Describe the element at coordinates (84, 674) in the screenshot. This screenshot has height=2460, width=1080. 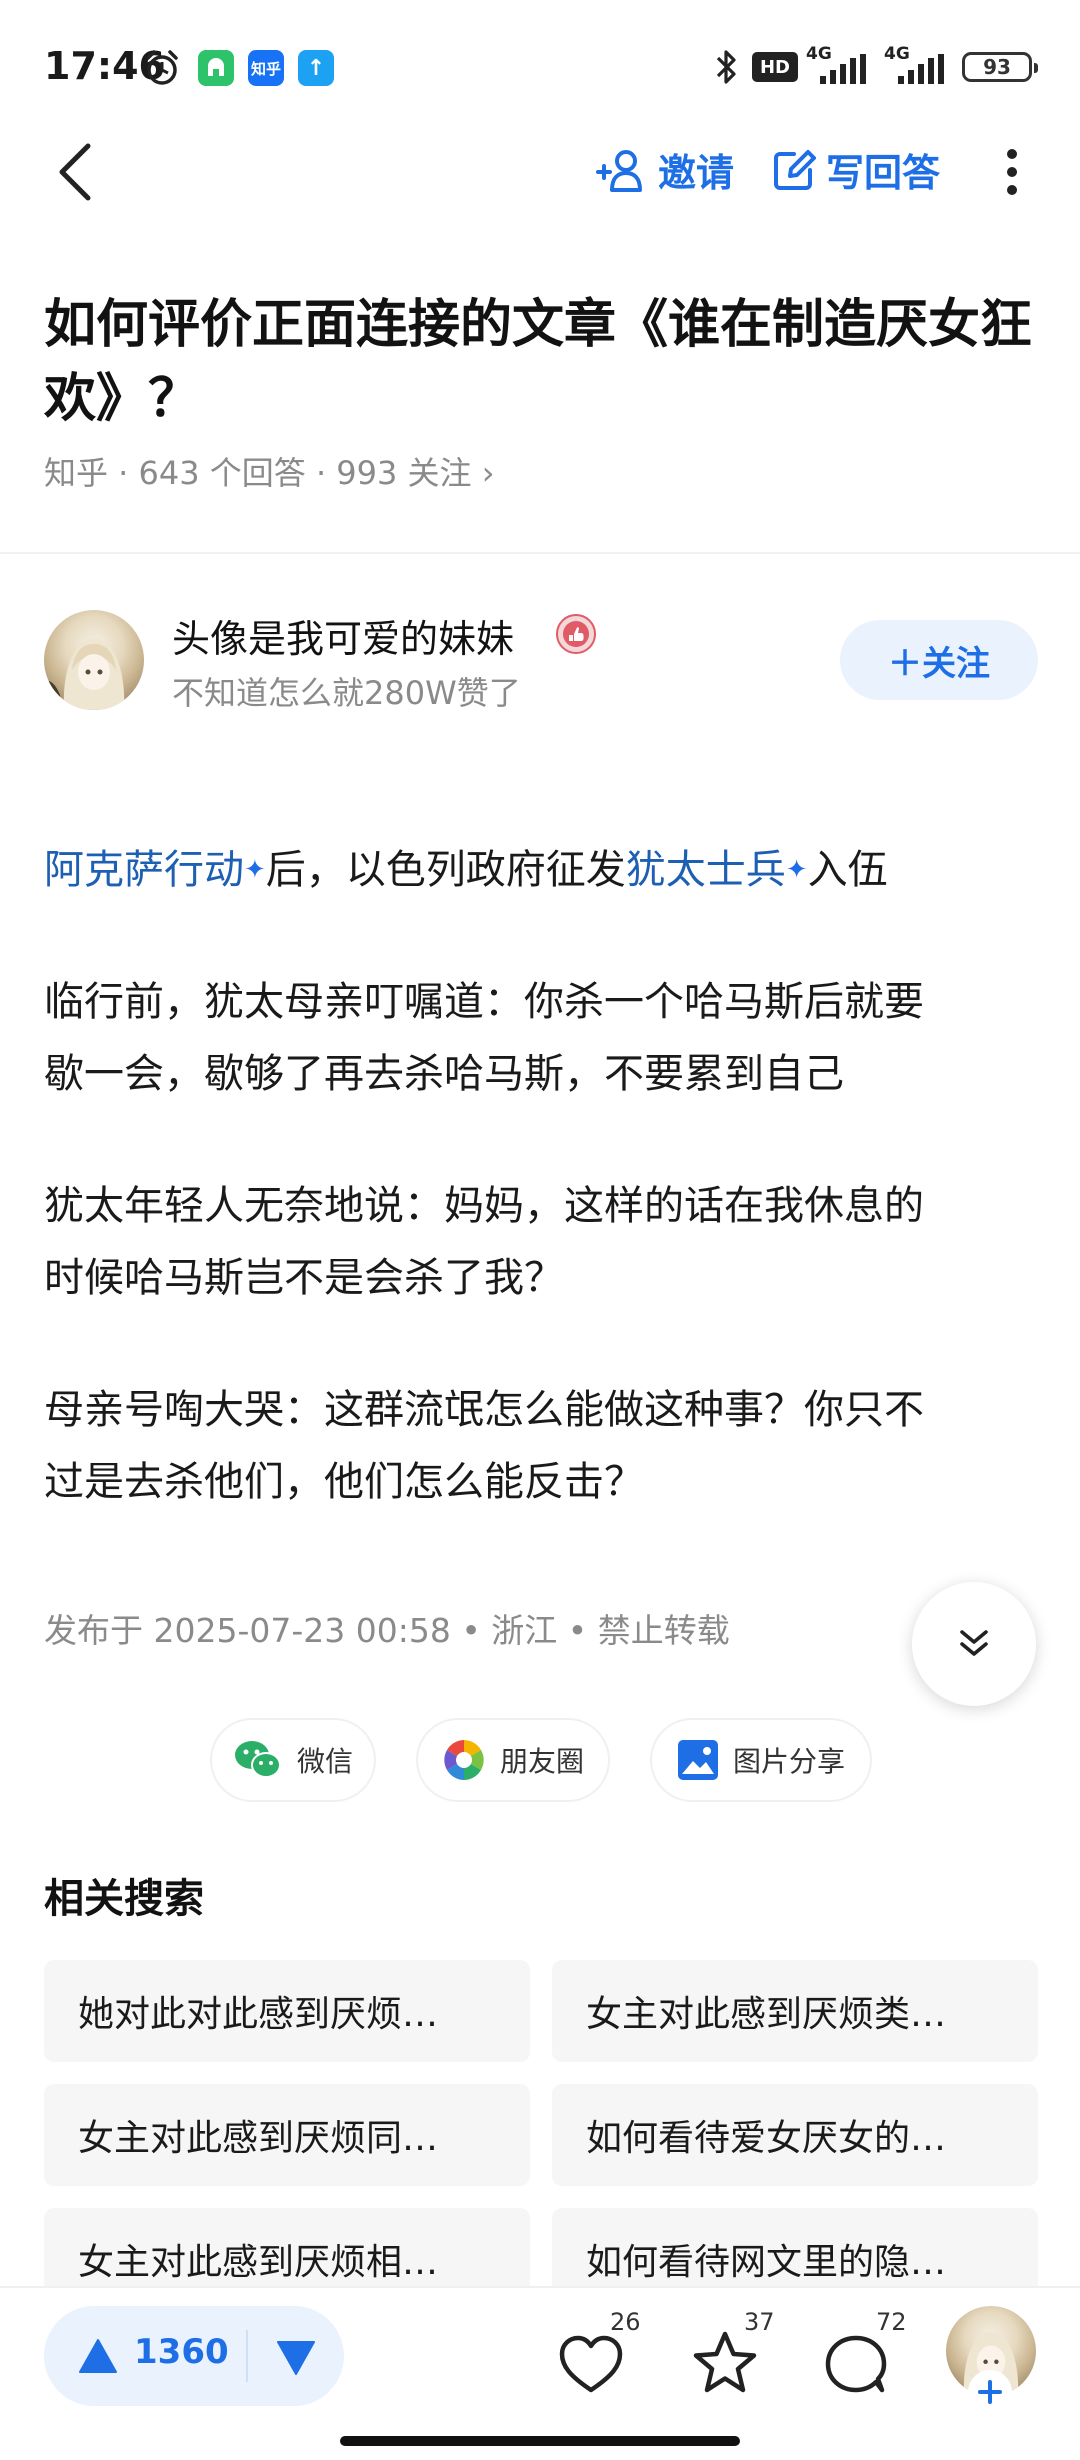
I see `avatar-image` at that location.